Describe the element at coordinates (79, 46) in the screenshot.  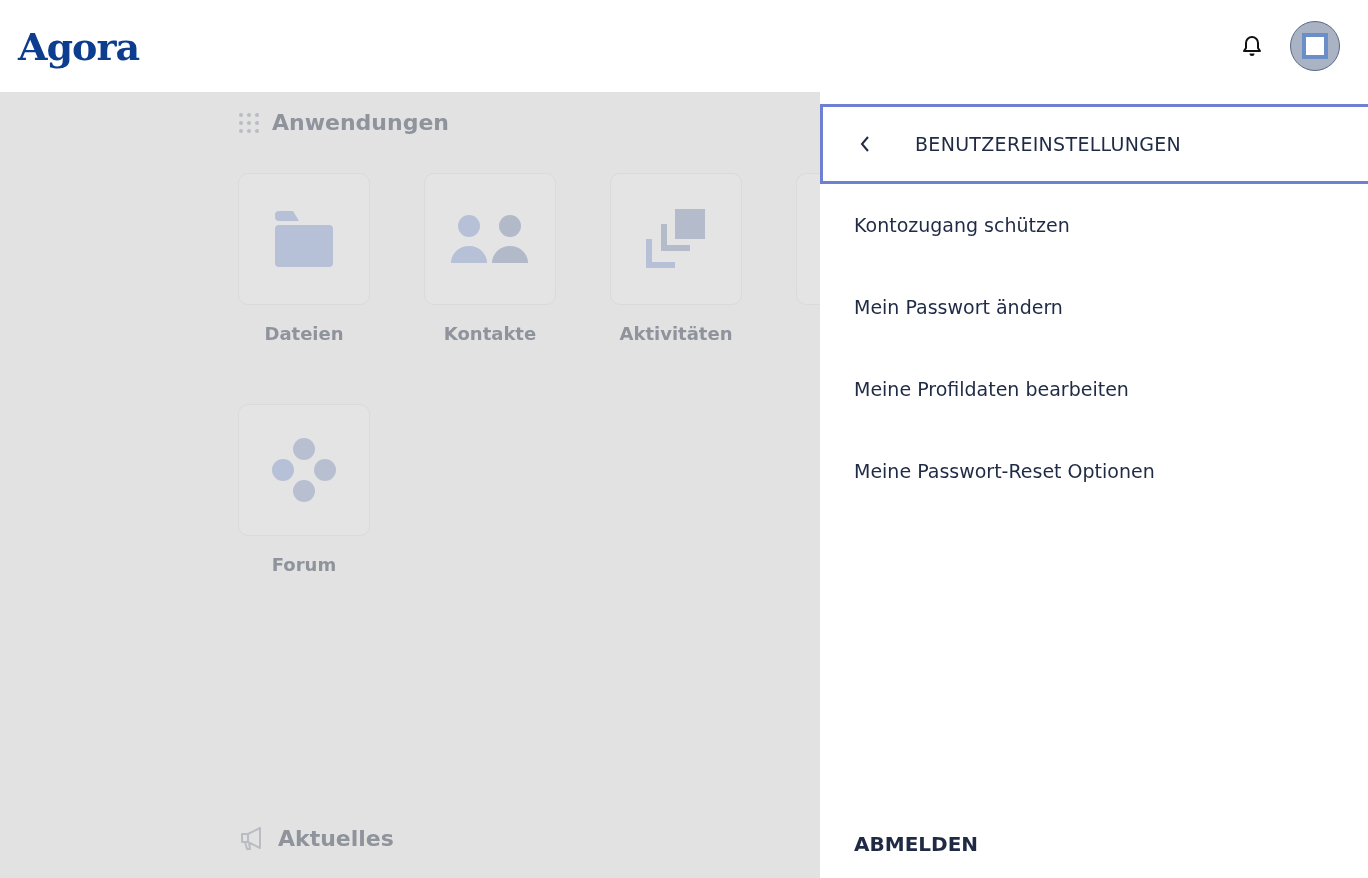
I see `logo: Agora` at that location.